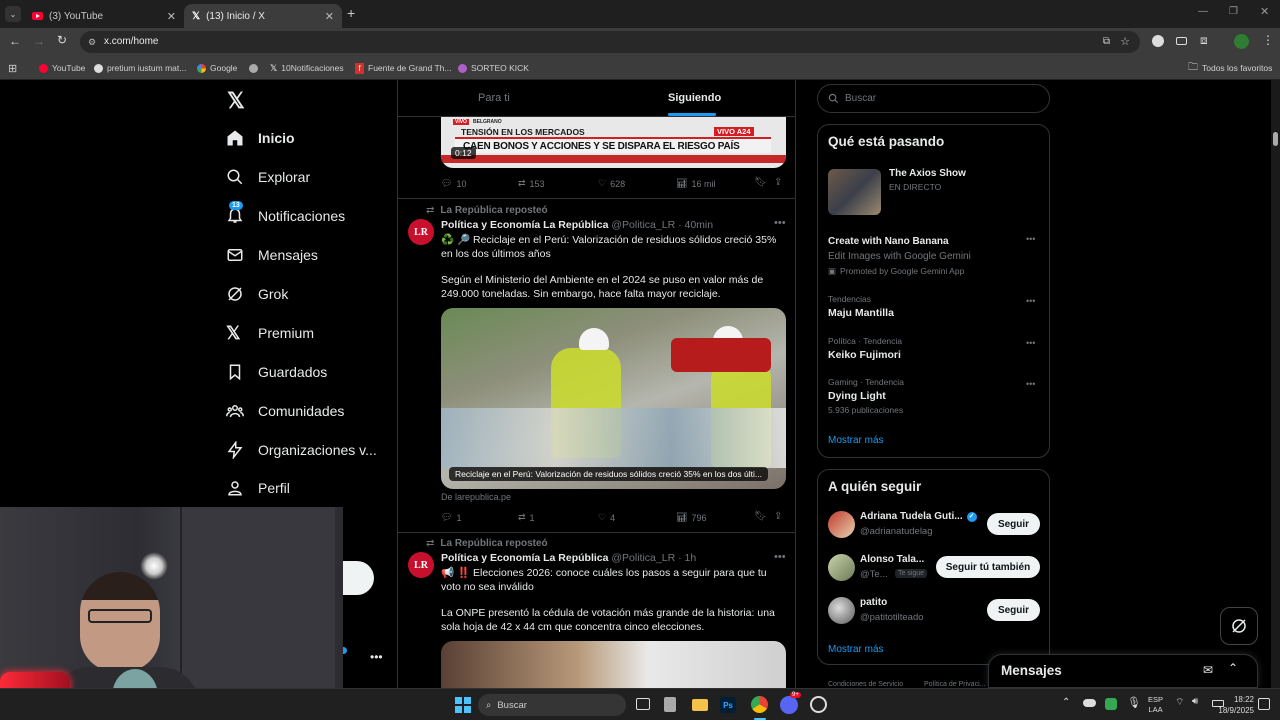 The width and height of the screenshot is (1280, 720). Describe the element at coordinates (453, 183) in the screenshot. I see `reply-button: 💬︎ 10` at that location.